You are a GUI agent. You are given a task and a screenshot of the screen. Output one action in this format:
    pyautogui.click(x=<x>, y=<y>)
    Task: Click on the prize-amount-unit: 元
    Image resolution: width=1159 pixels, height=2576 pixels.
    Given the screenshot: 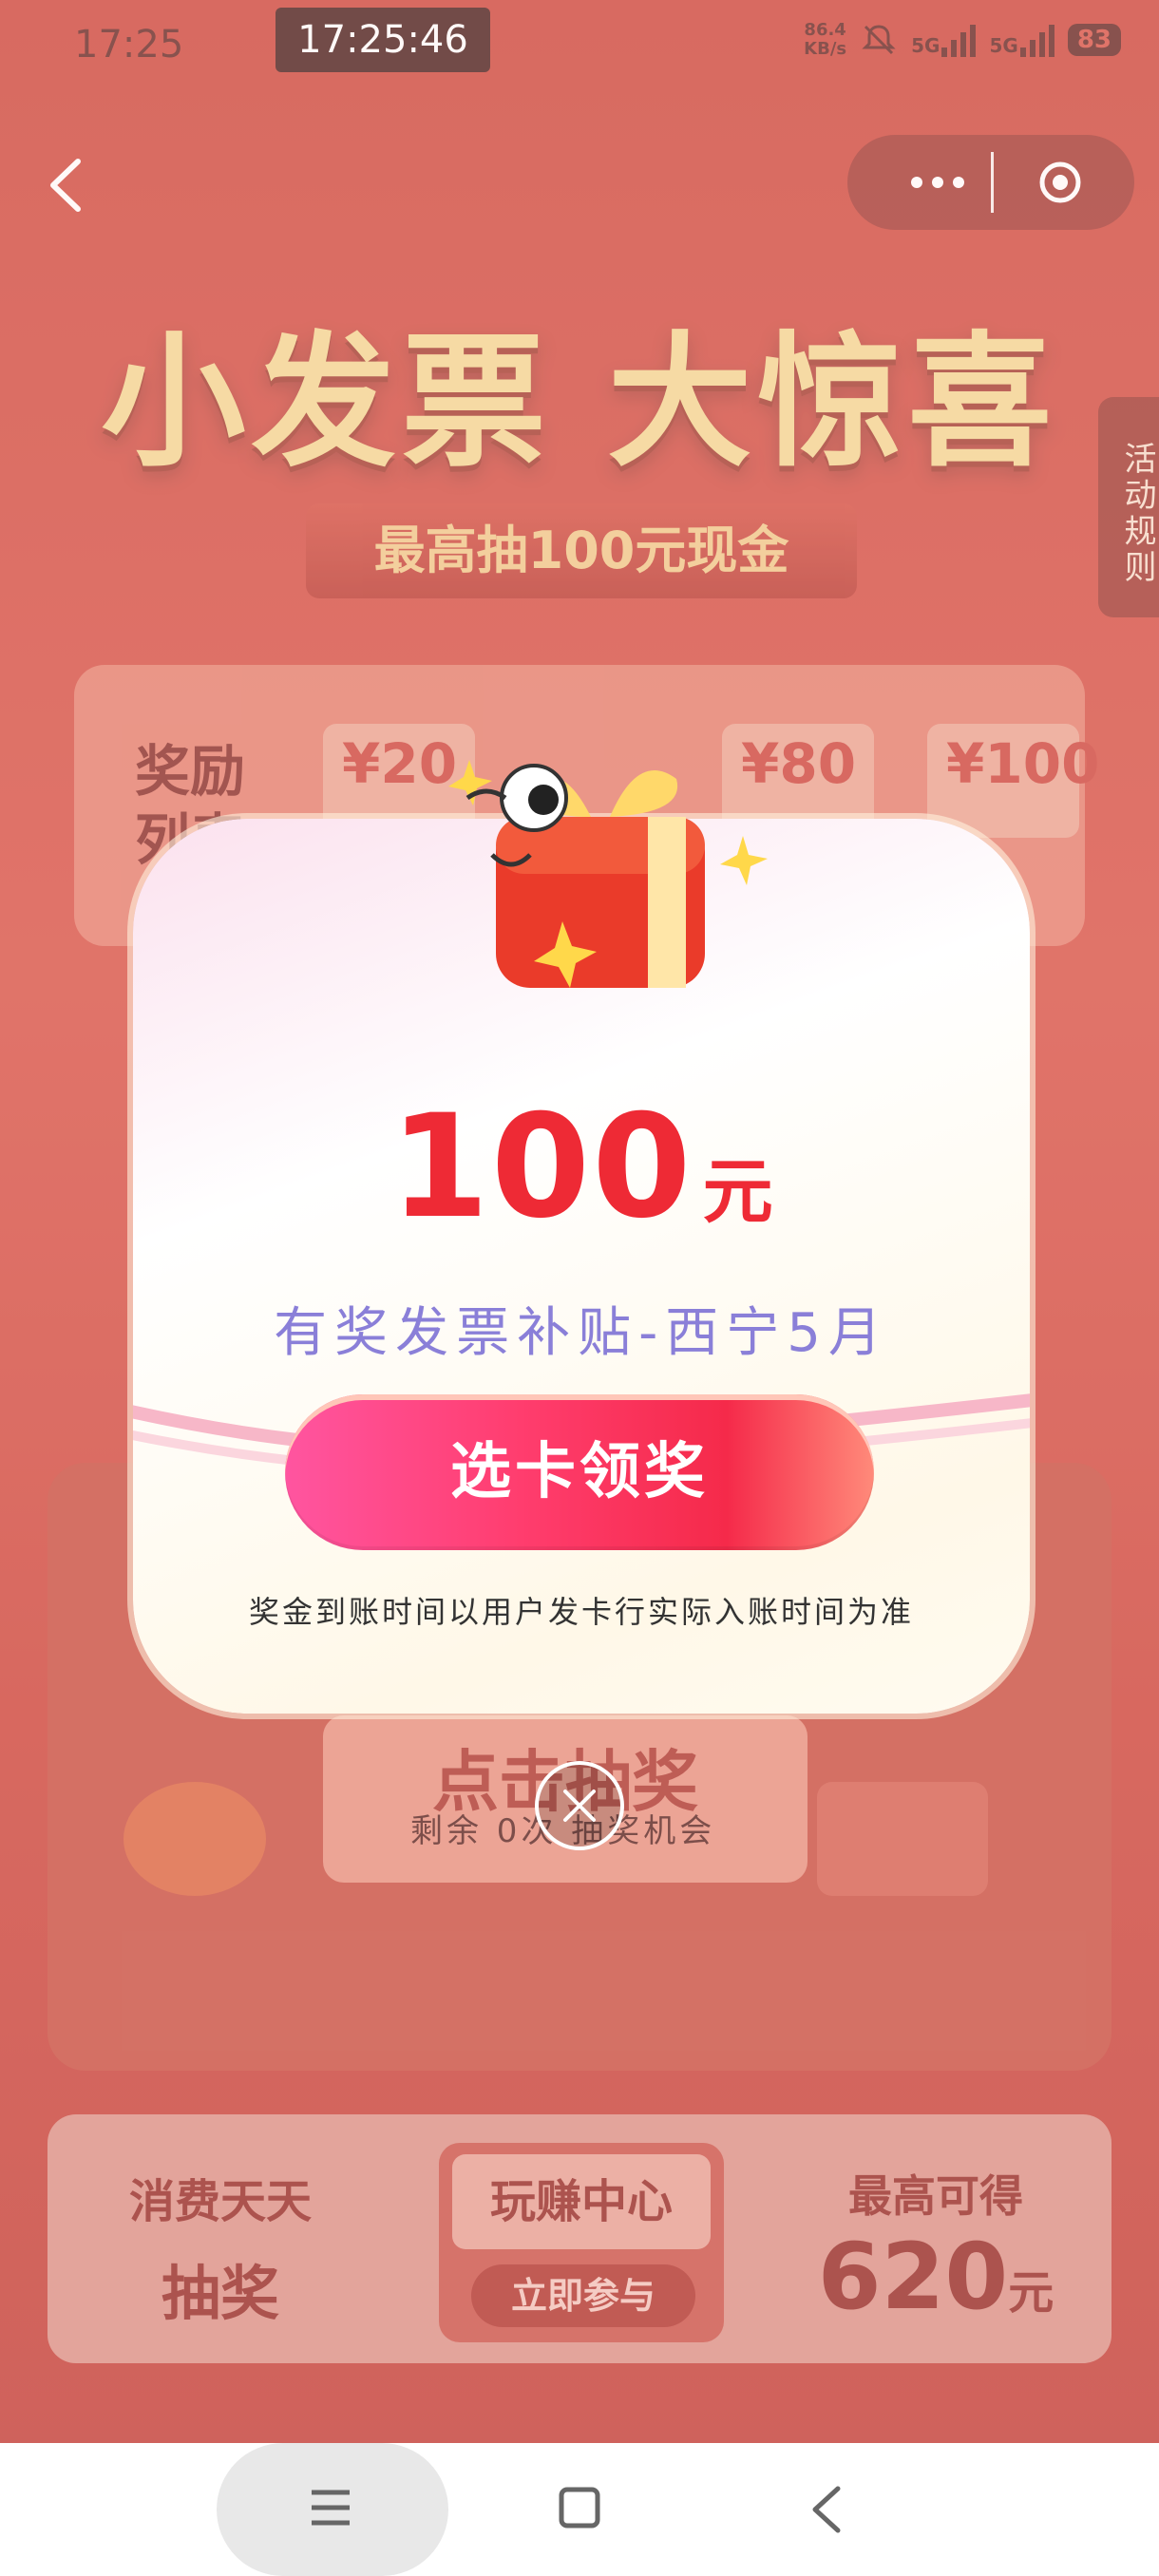 What is the action you would take?
    pyautogui.click(x=737, y=1192)
    